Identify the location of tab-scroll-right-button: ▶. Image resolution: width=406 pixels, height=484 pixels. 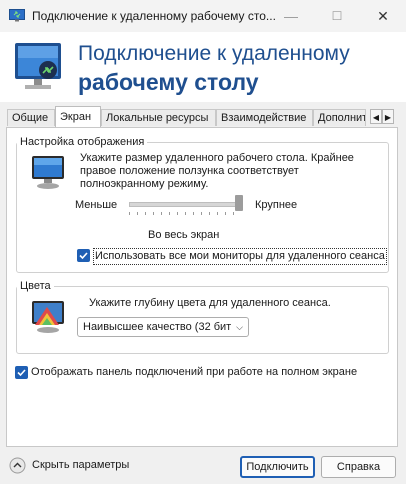
(388, 116).